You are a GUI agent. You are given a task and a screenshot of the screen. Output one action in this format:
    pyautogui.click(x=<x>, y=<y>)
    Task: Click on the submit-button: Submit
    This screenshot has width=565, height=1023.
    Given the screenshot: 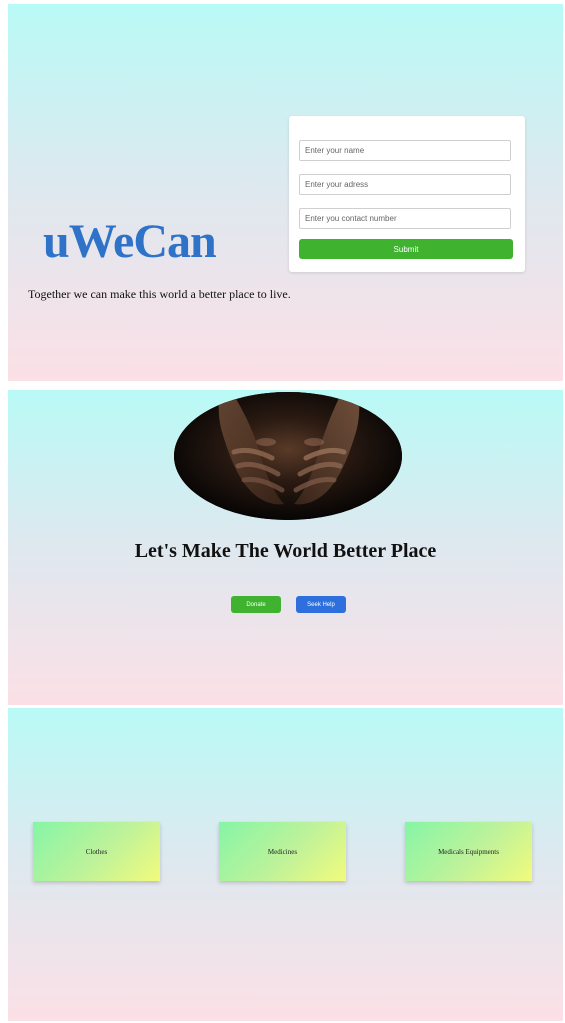 What is the action you would take?
    pyautogui.click(x=406, y=249)
    